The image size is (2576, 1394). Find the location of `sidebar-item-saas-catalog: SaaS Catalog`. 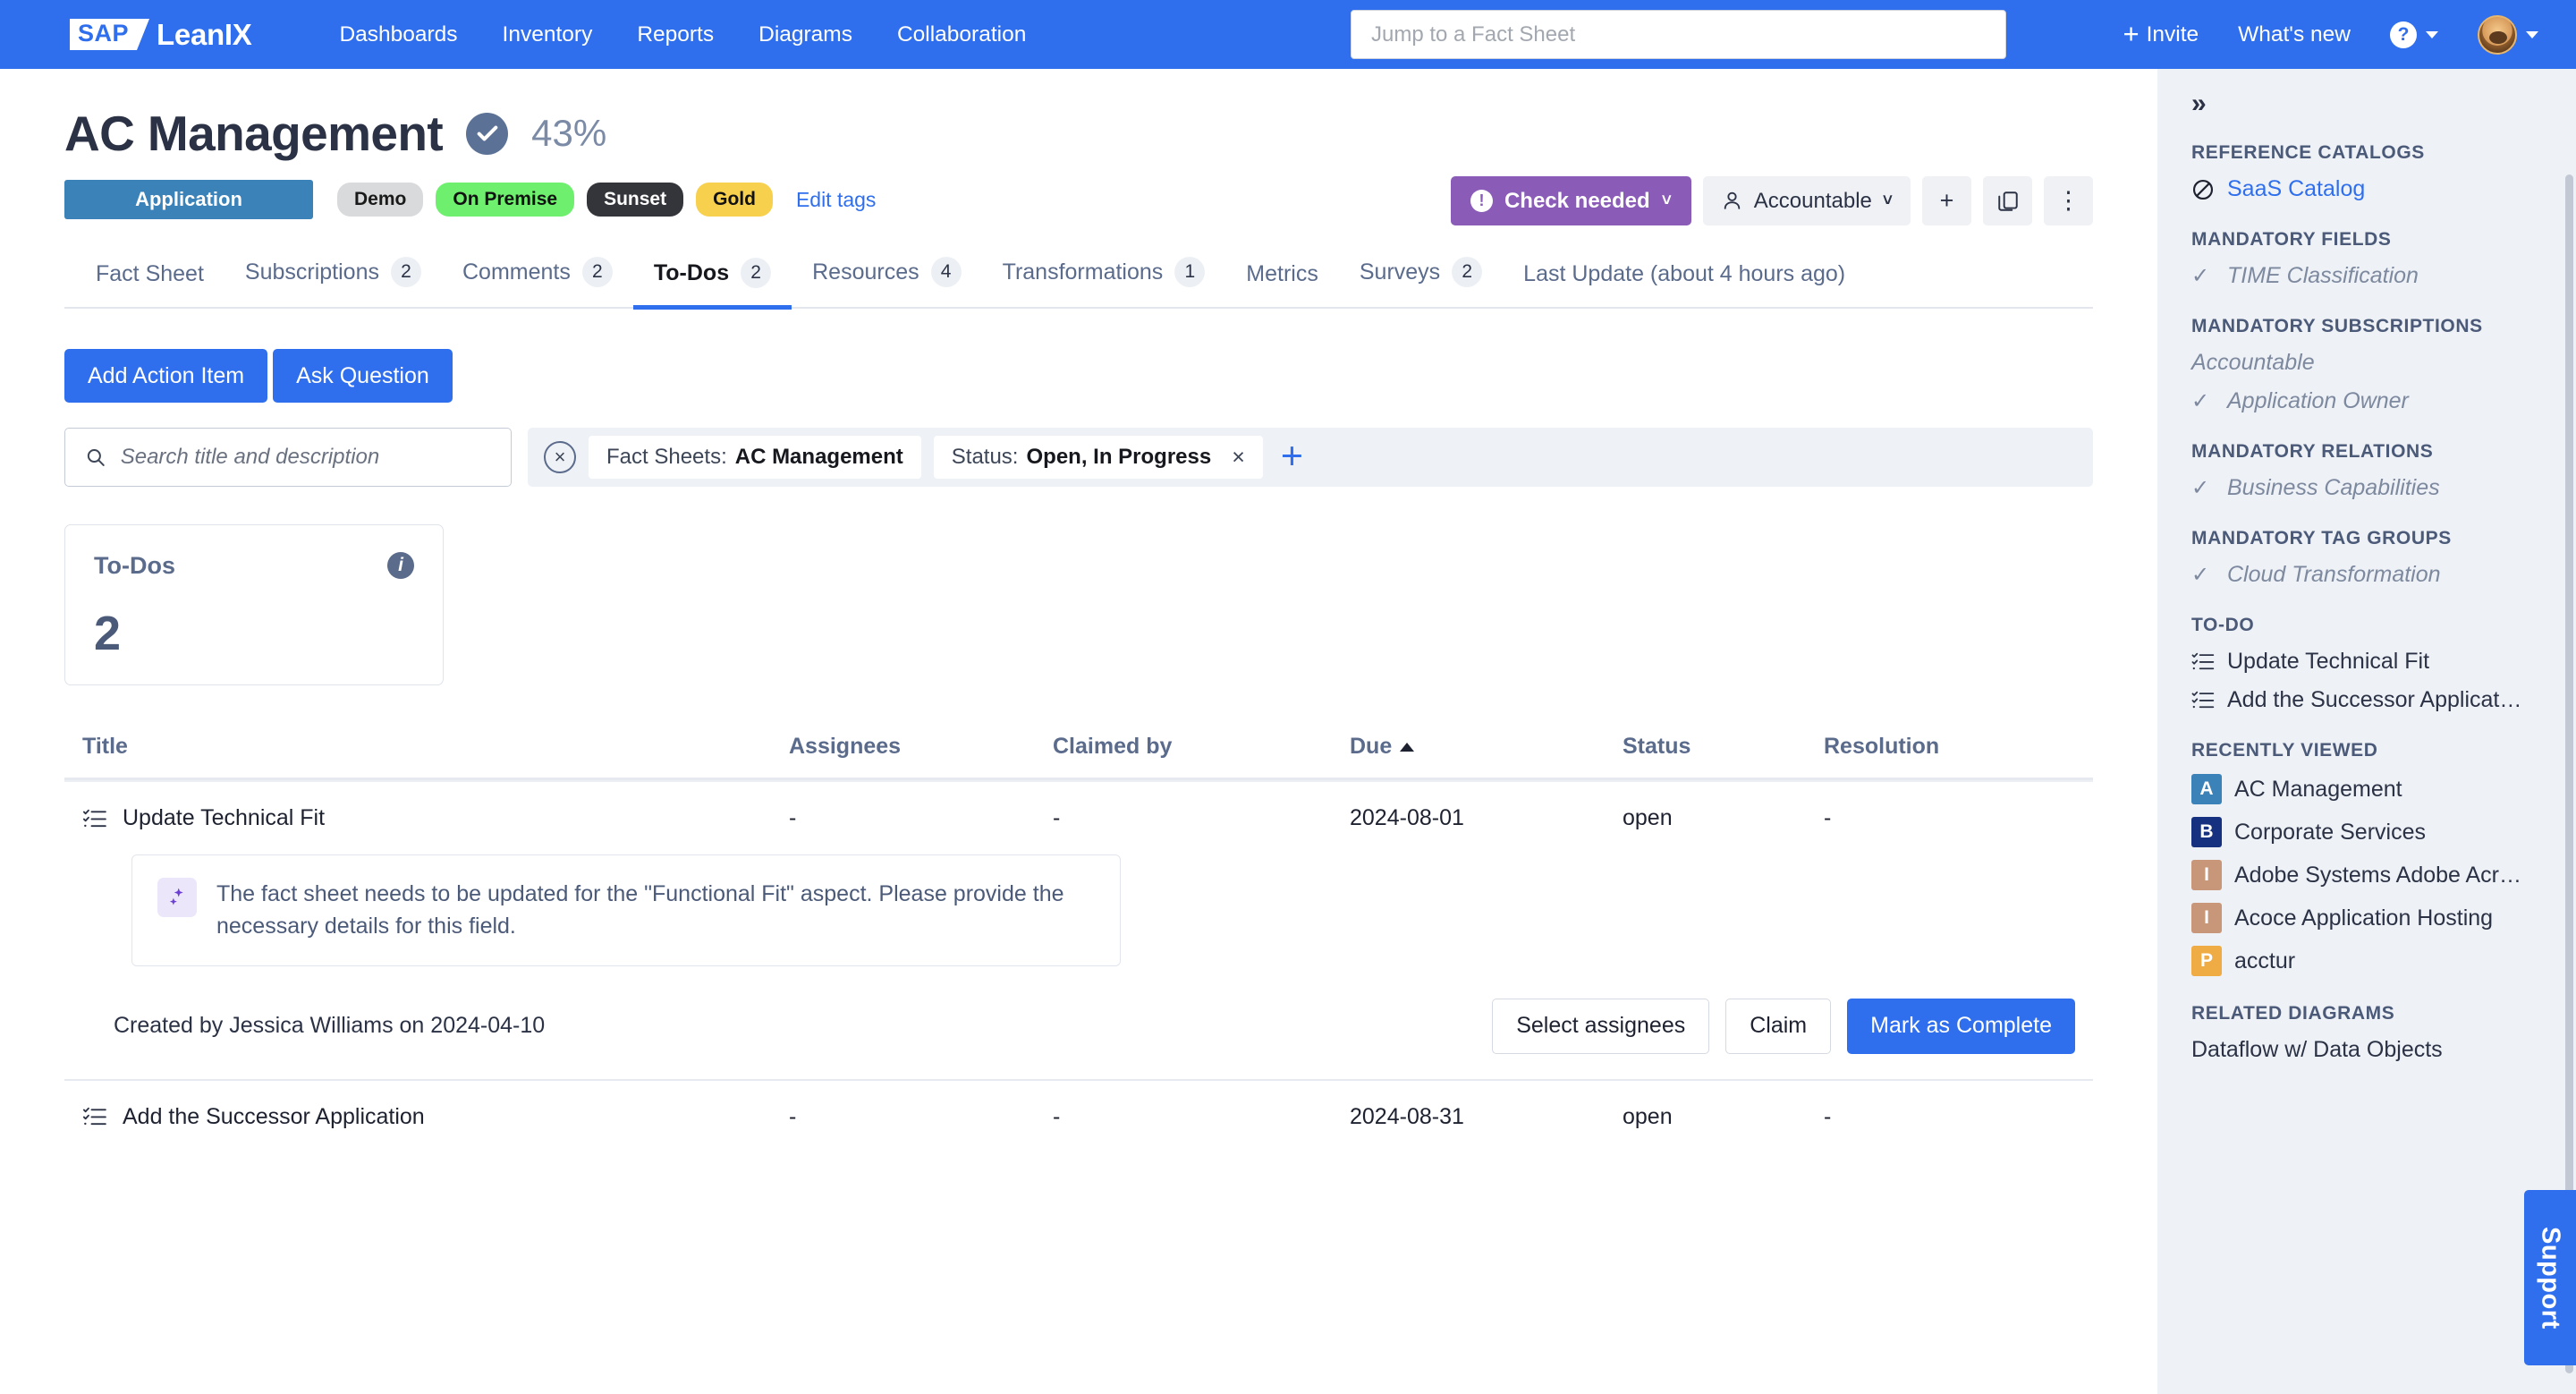

sidebar-item-saas-catalog: SaaS Catalog is located at coordinates (2366, 189).